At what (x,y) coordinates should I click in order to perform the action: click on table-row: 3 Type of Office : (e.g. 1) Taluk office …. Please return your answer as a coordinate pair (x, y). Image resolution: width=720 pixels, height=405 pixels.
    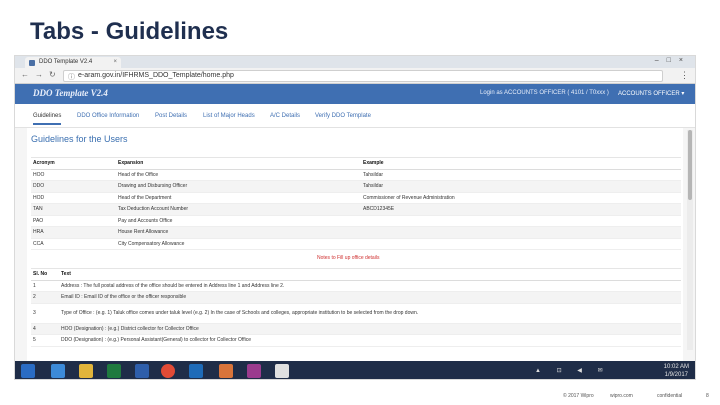
    Looking at the image, I should click on (356, 313).